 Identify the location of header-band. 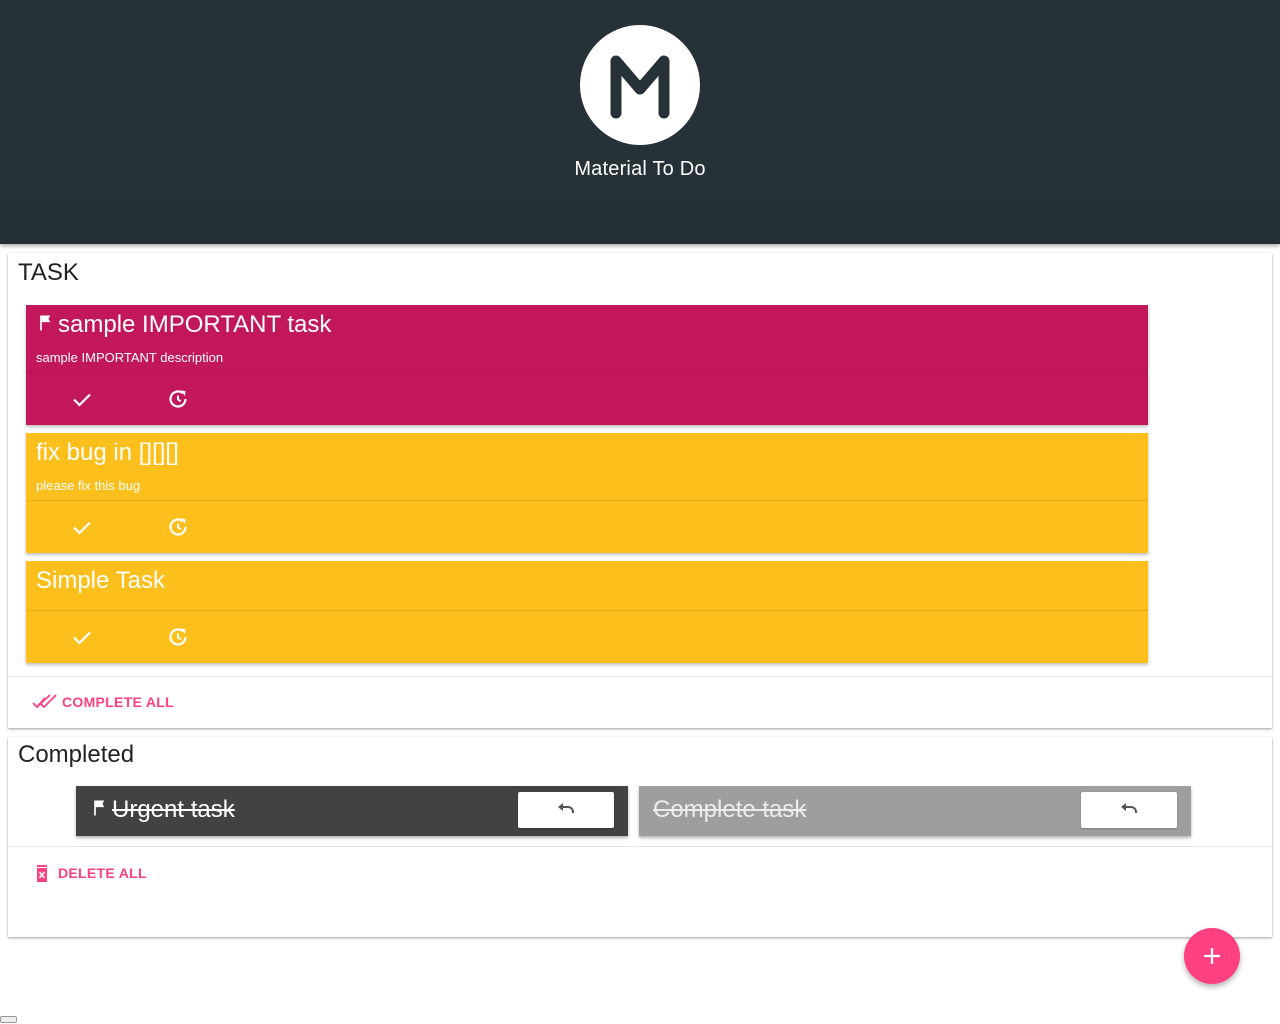
(640, 222).